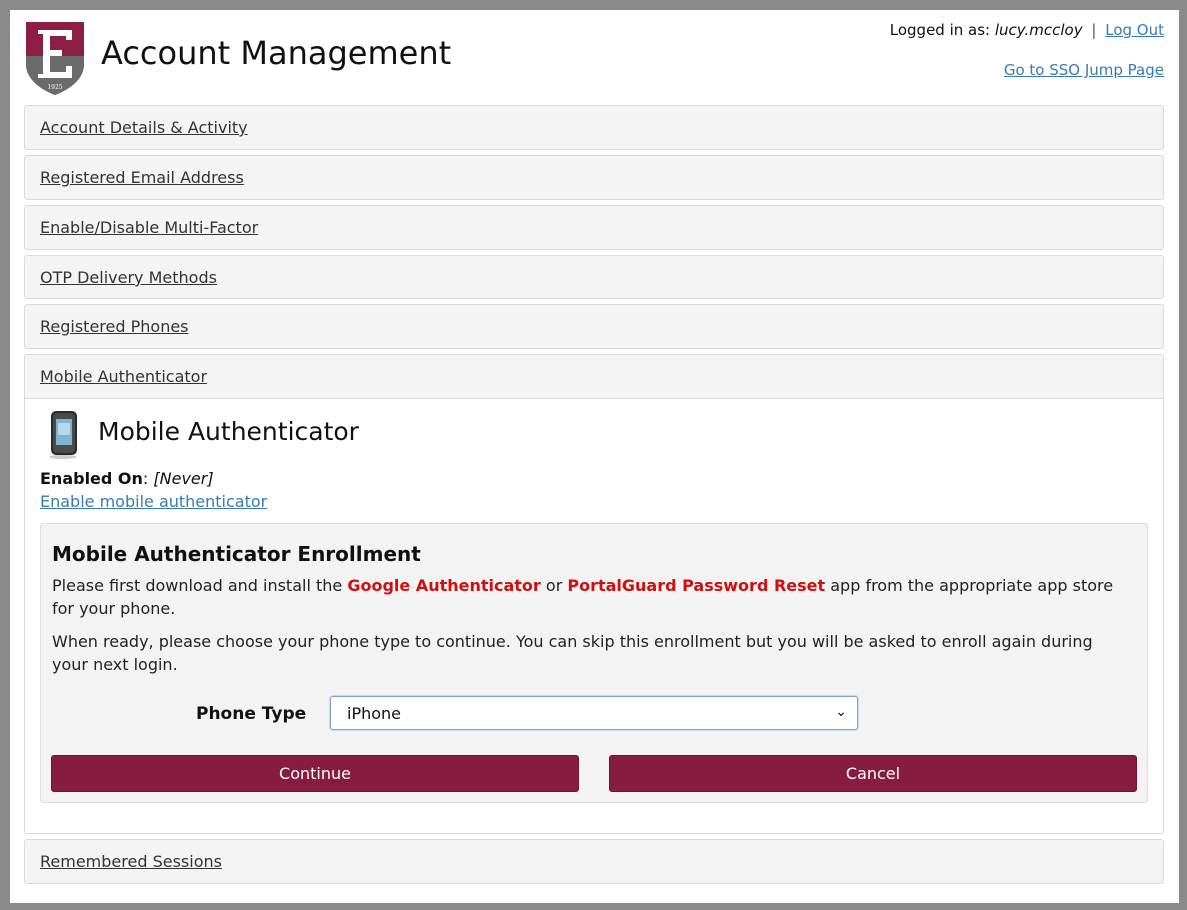  I want to click on accordion-account-details: Account Details & Activity, so click(594, 127).